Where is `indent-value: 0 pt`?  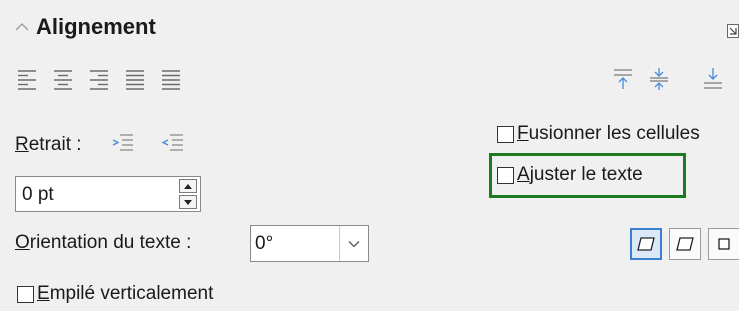
indent-value: 0 pt is located at coordinates (38, 195).